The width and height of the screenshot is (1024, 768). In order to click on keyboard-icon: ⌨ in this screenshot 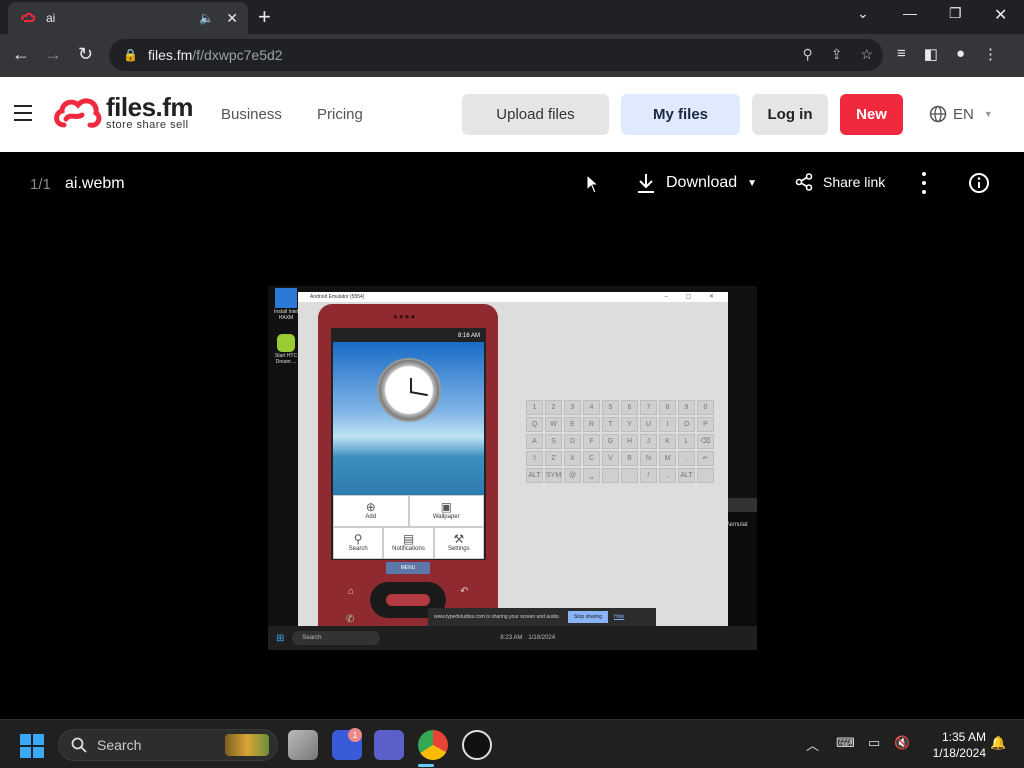, I will do `click(845, 743)`.